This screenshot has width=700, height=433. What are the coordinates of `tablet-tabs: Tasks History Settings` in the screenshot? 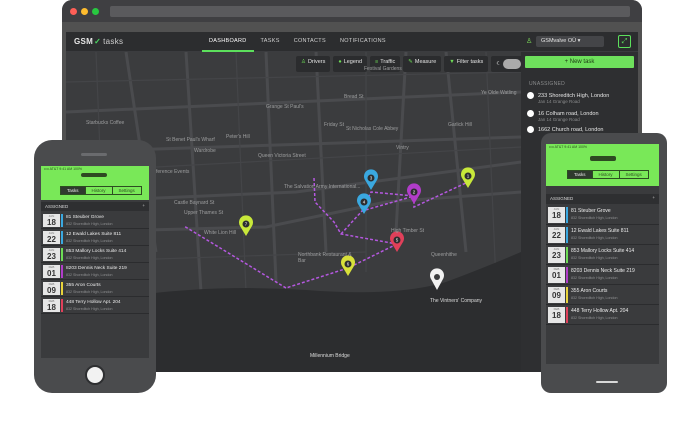 It's located at (608, 174).